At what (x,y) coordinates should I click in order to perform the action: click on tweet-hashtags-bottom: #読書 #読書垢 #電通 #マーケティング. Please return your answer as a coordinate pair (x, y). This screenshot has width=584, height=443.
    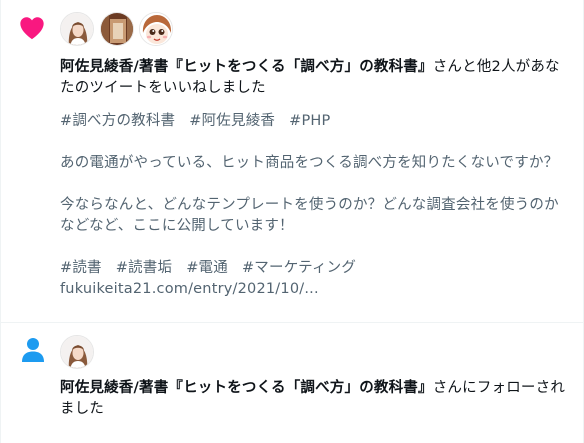
    Looking at the image, I should click on (310, 268).